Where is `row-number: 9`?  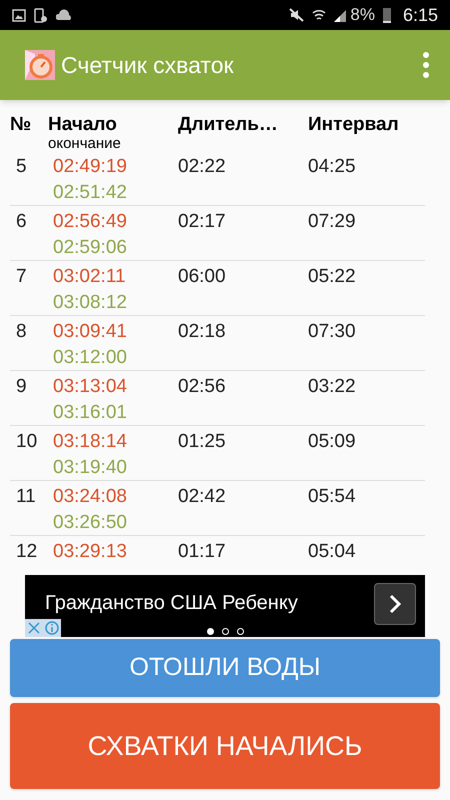 row-number: 9 is located at coordinates (21, 386).